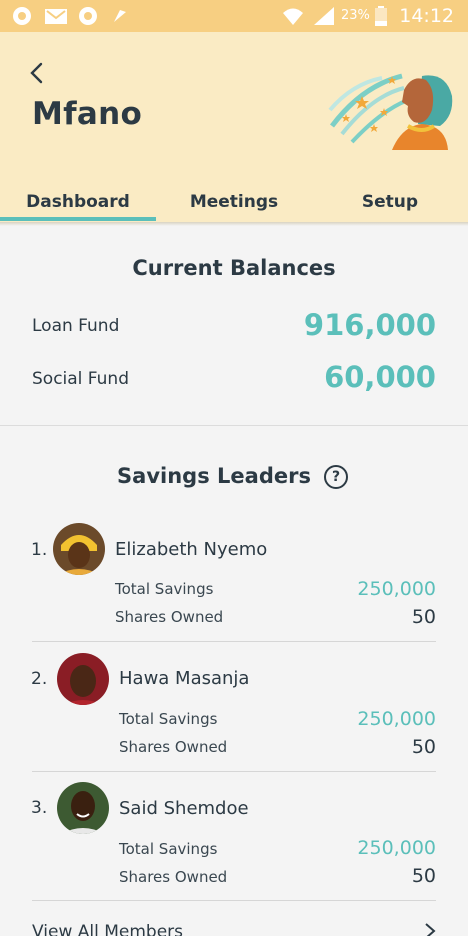  I want to click on status-bar: 23% 14:12, so click(234, 16).